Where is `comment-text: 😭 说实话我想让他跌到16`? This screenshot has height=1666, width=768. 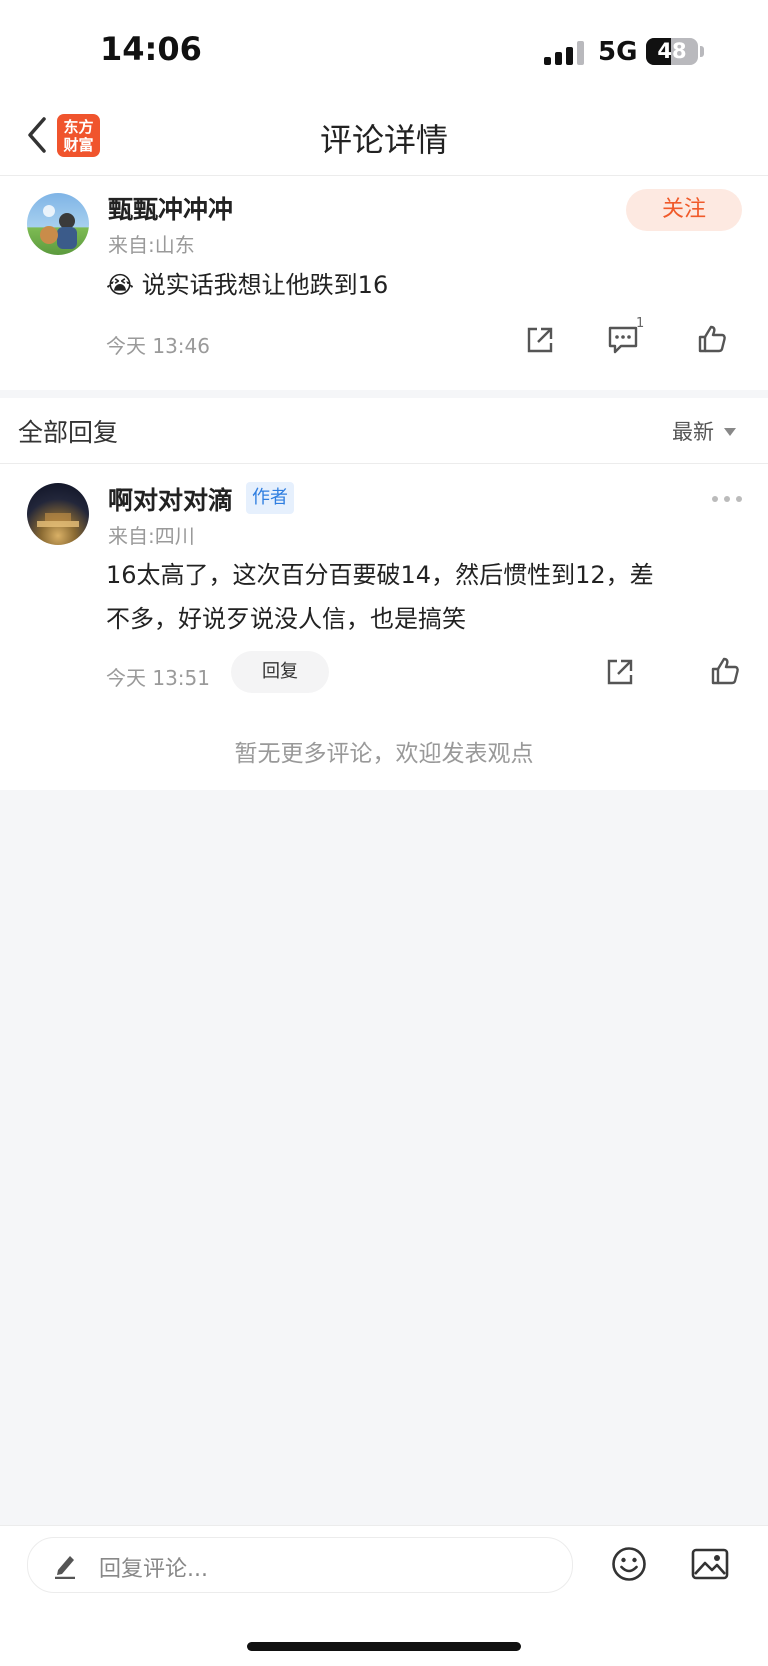 comment-text: 😭 说实话我想让他跌到16 is located at coordinates (247, 285).